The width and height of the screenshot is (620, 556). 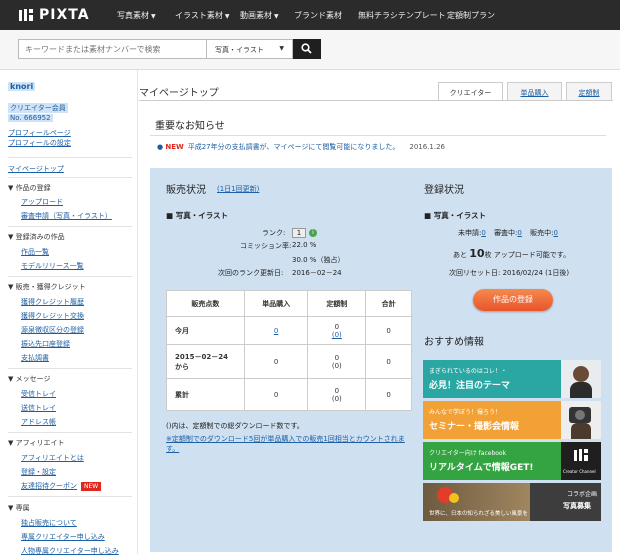 What do you see at coordinates (336, 398) in the screenshot?
I see `subscription-download-count: (0)` at bounding box center [336, 398].